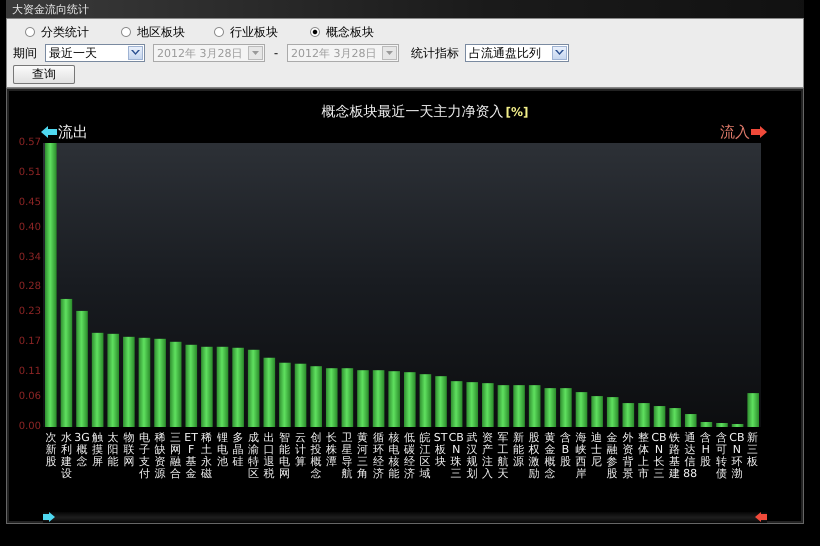 The image size is (820, 546). I want to click on category-label: 太阳能, so click(113, 451).